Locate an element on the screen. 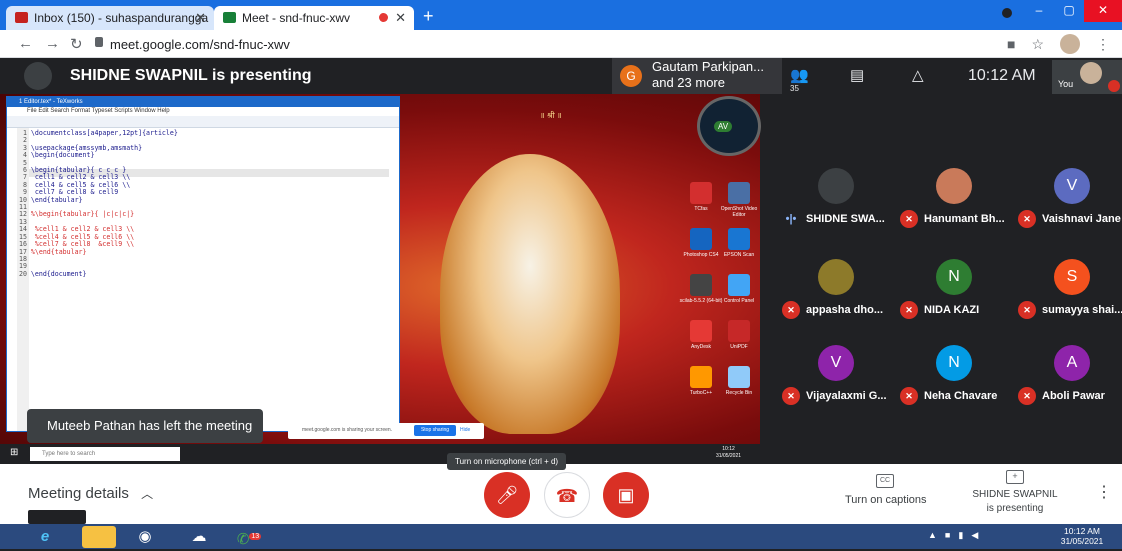 This screenshot has width=1122, height=551. browser-menu-icon: ⋮ is located at coordinates (1103, 44).